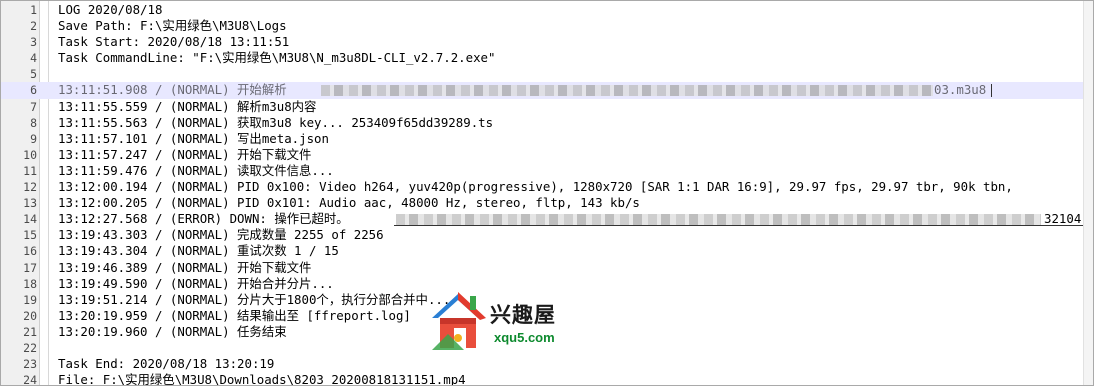  Describe the element at coordinates (185, 267) in the screenshot. I see `line-text: 13:19:46.389 / (NORMAL) 开始下载文件` at that location.